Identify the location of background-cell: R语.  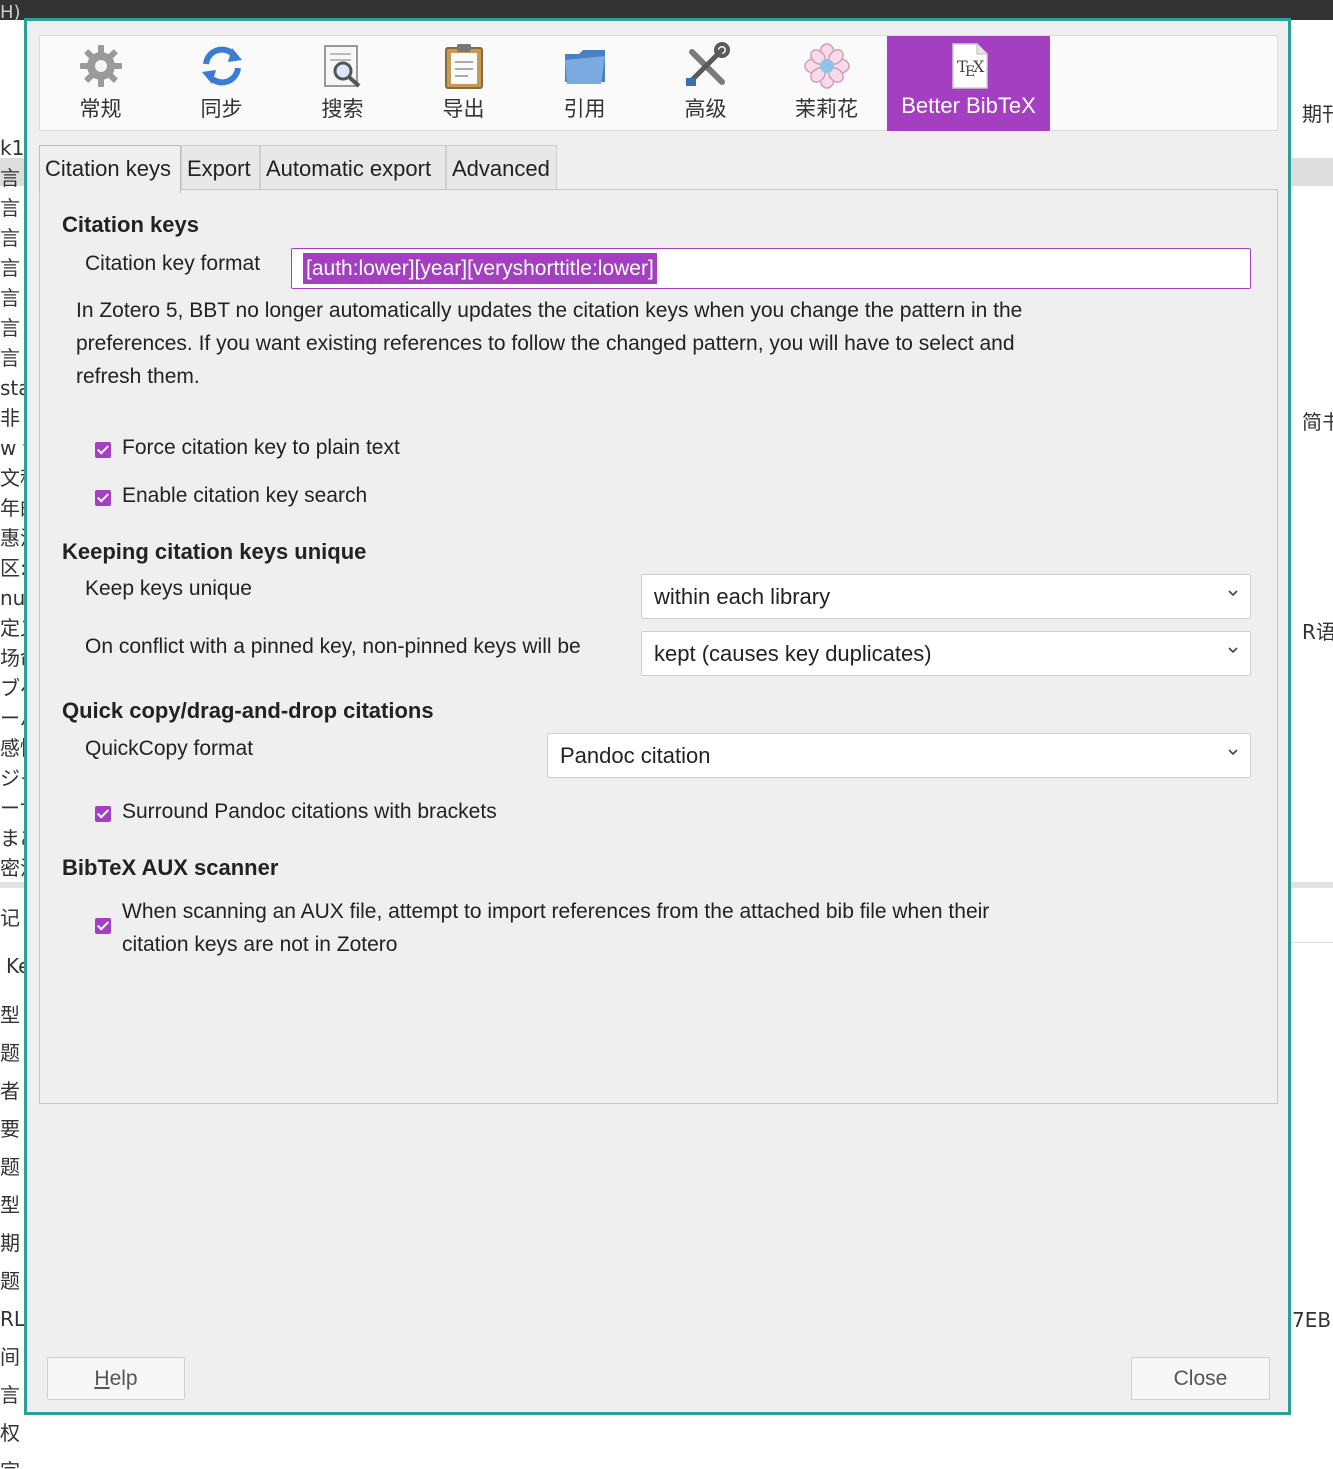
(1317, 632).